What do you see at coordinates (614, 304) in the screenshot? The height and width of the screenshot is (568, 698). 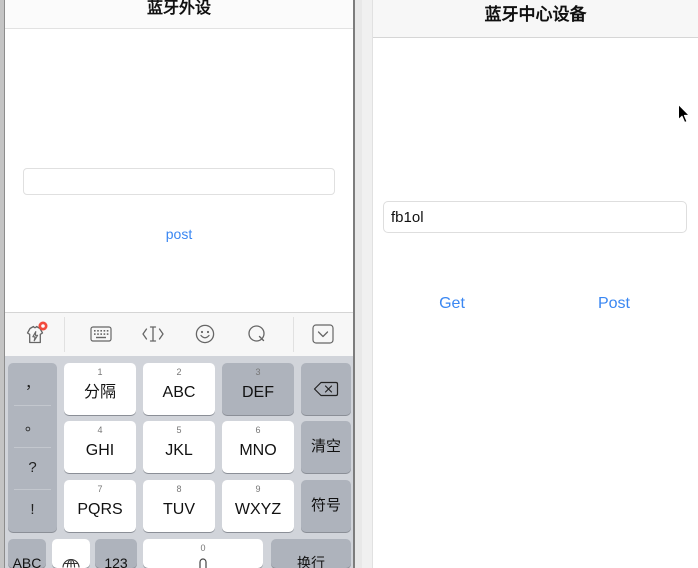 I see `post-button: Post` at bounding box center [614, 304].